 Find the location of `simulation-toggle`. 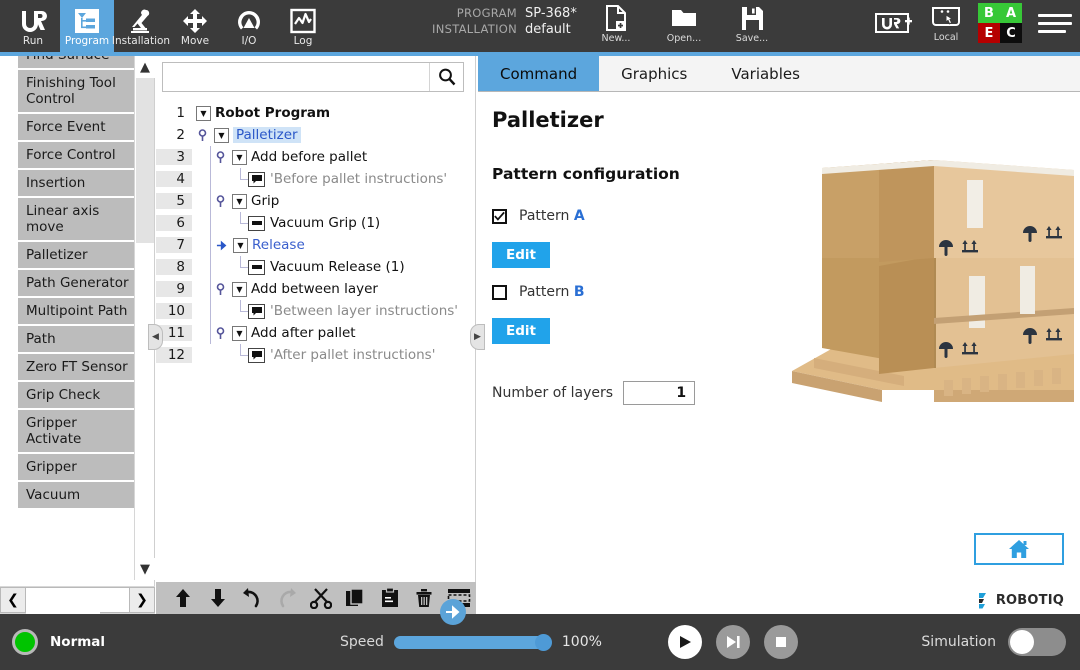

simulation-toggle is located at coordinates (1037, 642).